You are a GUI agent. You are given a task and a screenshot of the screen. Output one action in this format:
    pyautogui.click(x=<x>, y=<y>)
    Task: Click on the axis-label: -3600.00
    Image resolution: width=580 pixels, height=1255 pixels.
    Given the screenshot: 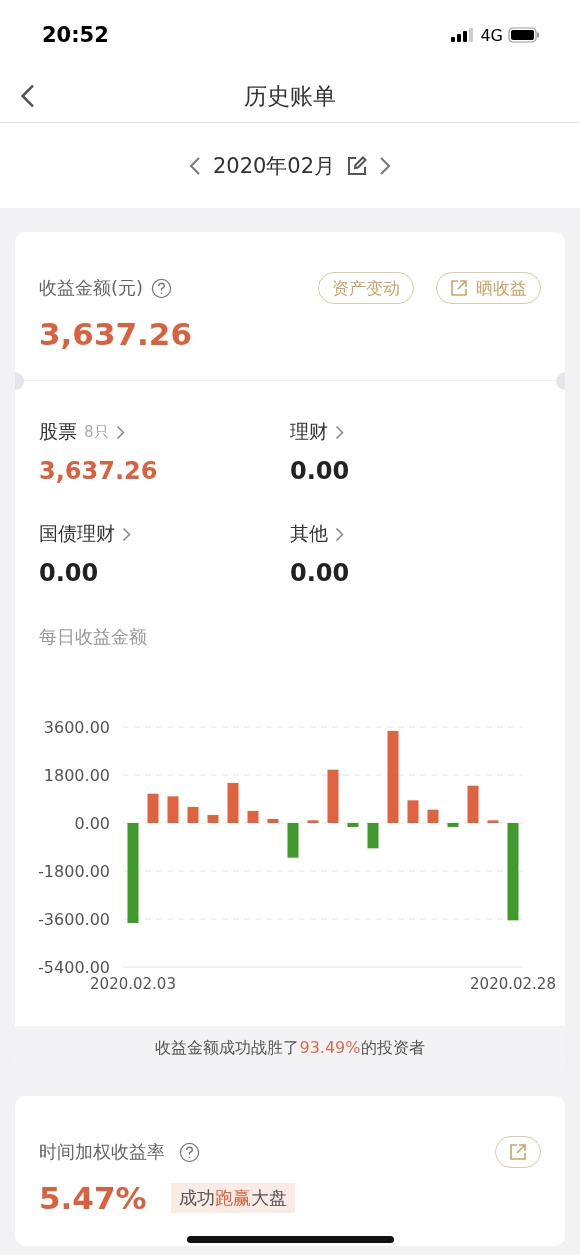 What is the action you would take?
    pyautogui.click(x=74, y=919)
    